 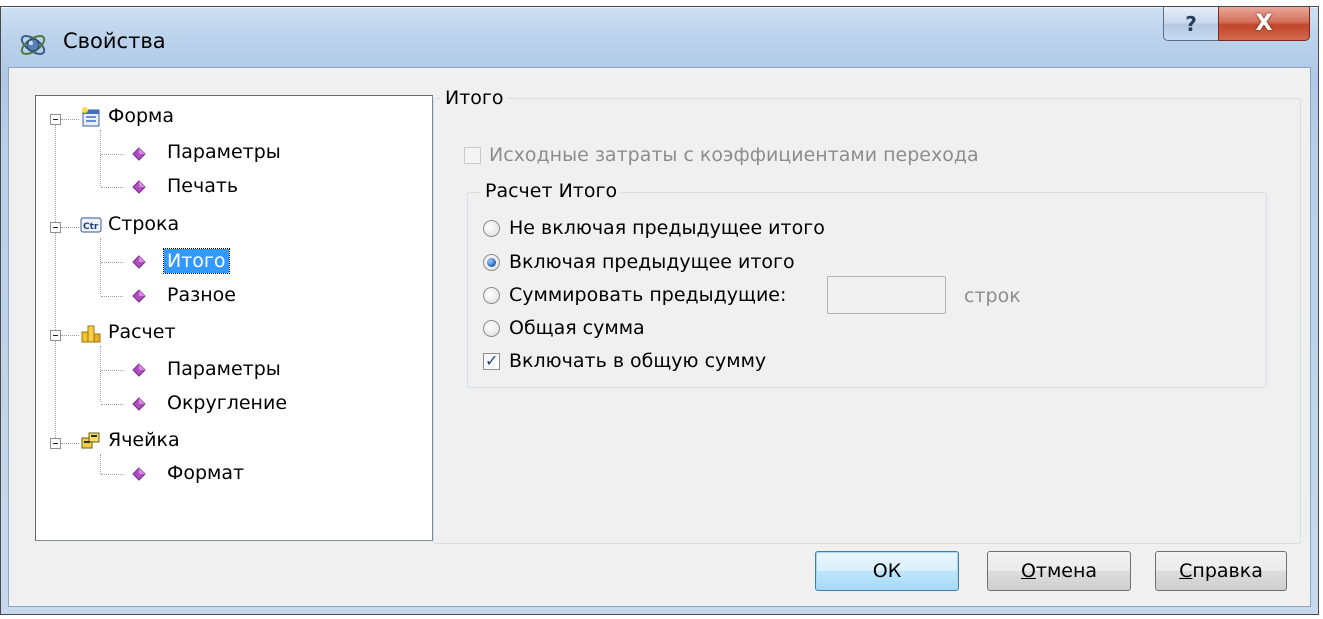 I want to click on radio-include-previous-label: Включая предыдущее итого, so click(x=652, y=262).